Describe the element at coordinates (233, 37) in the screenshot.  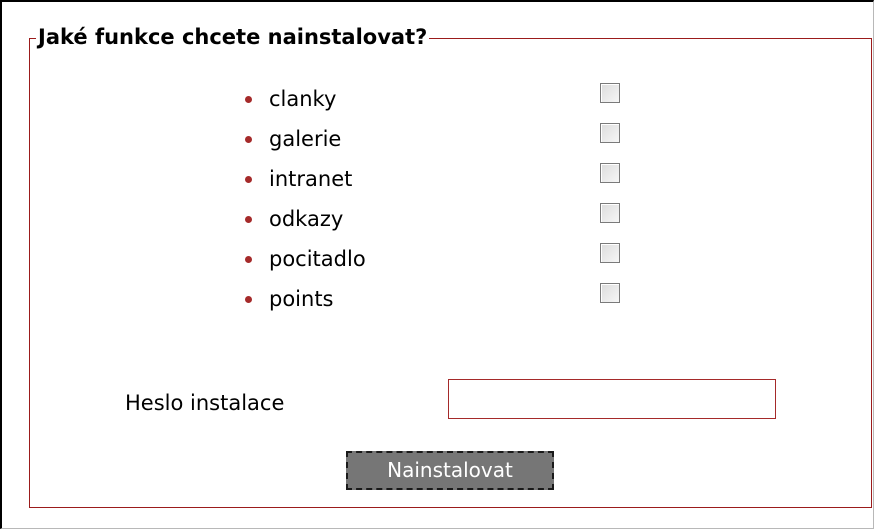
I see `fieldset-legend: Jaké funkce chcete nainstalovat?` at that location.